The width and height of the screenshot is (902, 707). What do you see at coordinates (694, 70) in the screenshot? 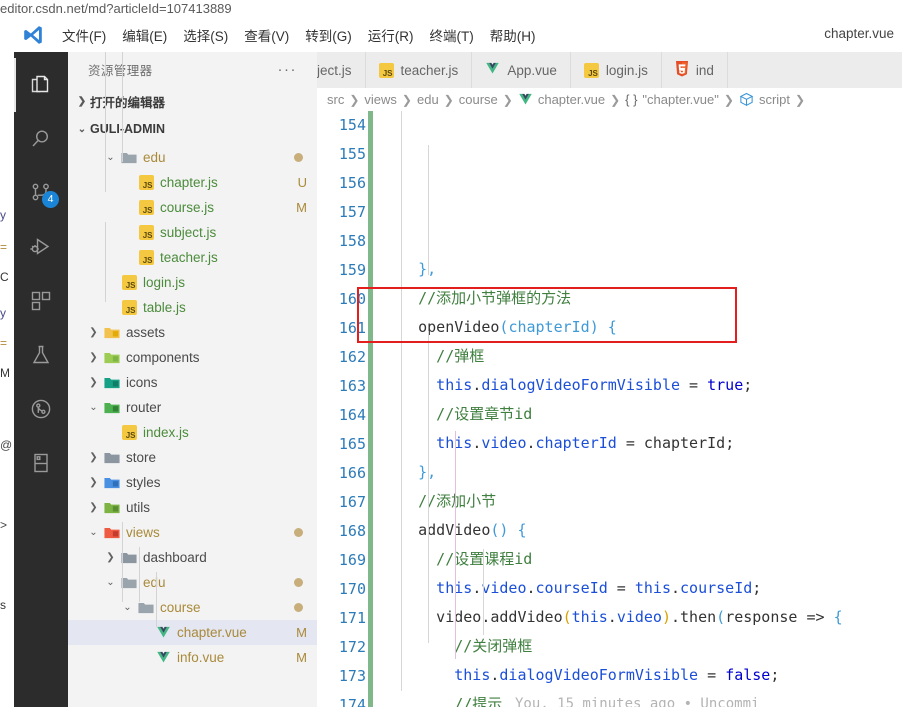
I see `tab-index-html: ind` at bounding box center [694, 70].